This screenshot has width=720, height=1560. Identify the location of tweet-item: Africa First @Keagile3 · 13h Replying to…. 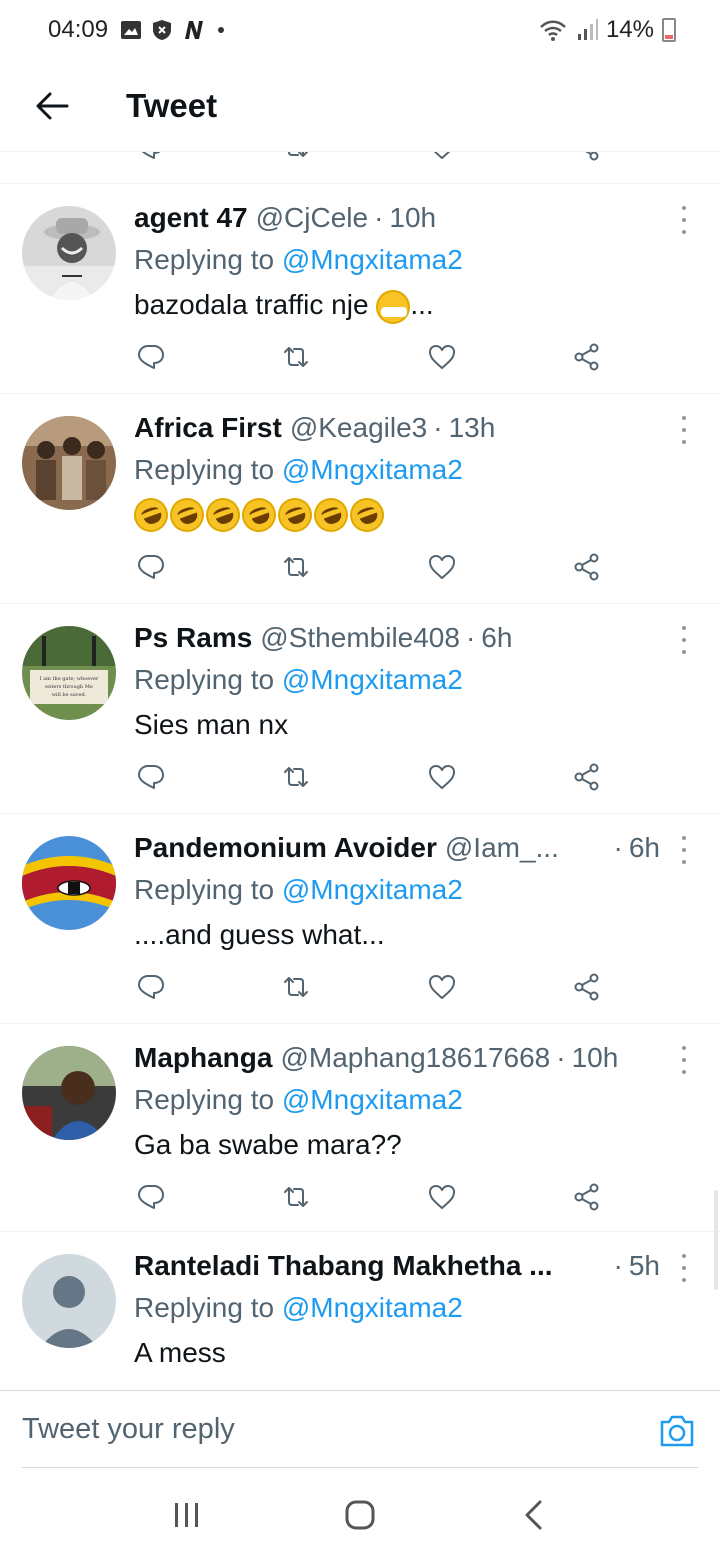
(360, 499).